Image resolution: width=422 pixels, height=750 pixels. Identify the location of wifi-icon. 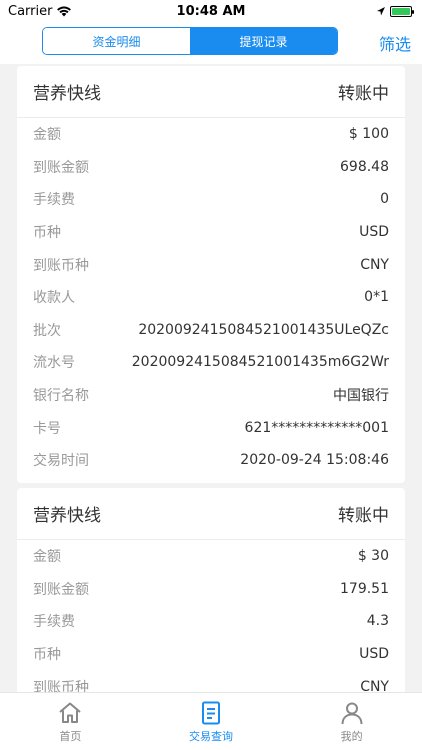
(64, 11).